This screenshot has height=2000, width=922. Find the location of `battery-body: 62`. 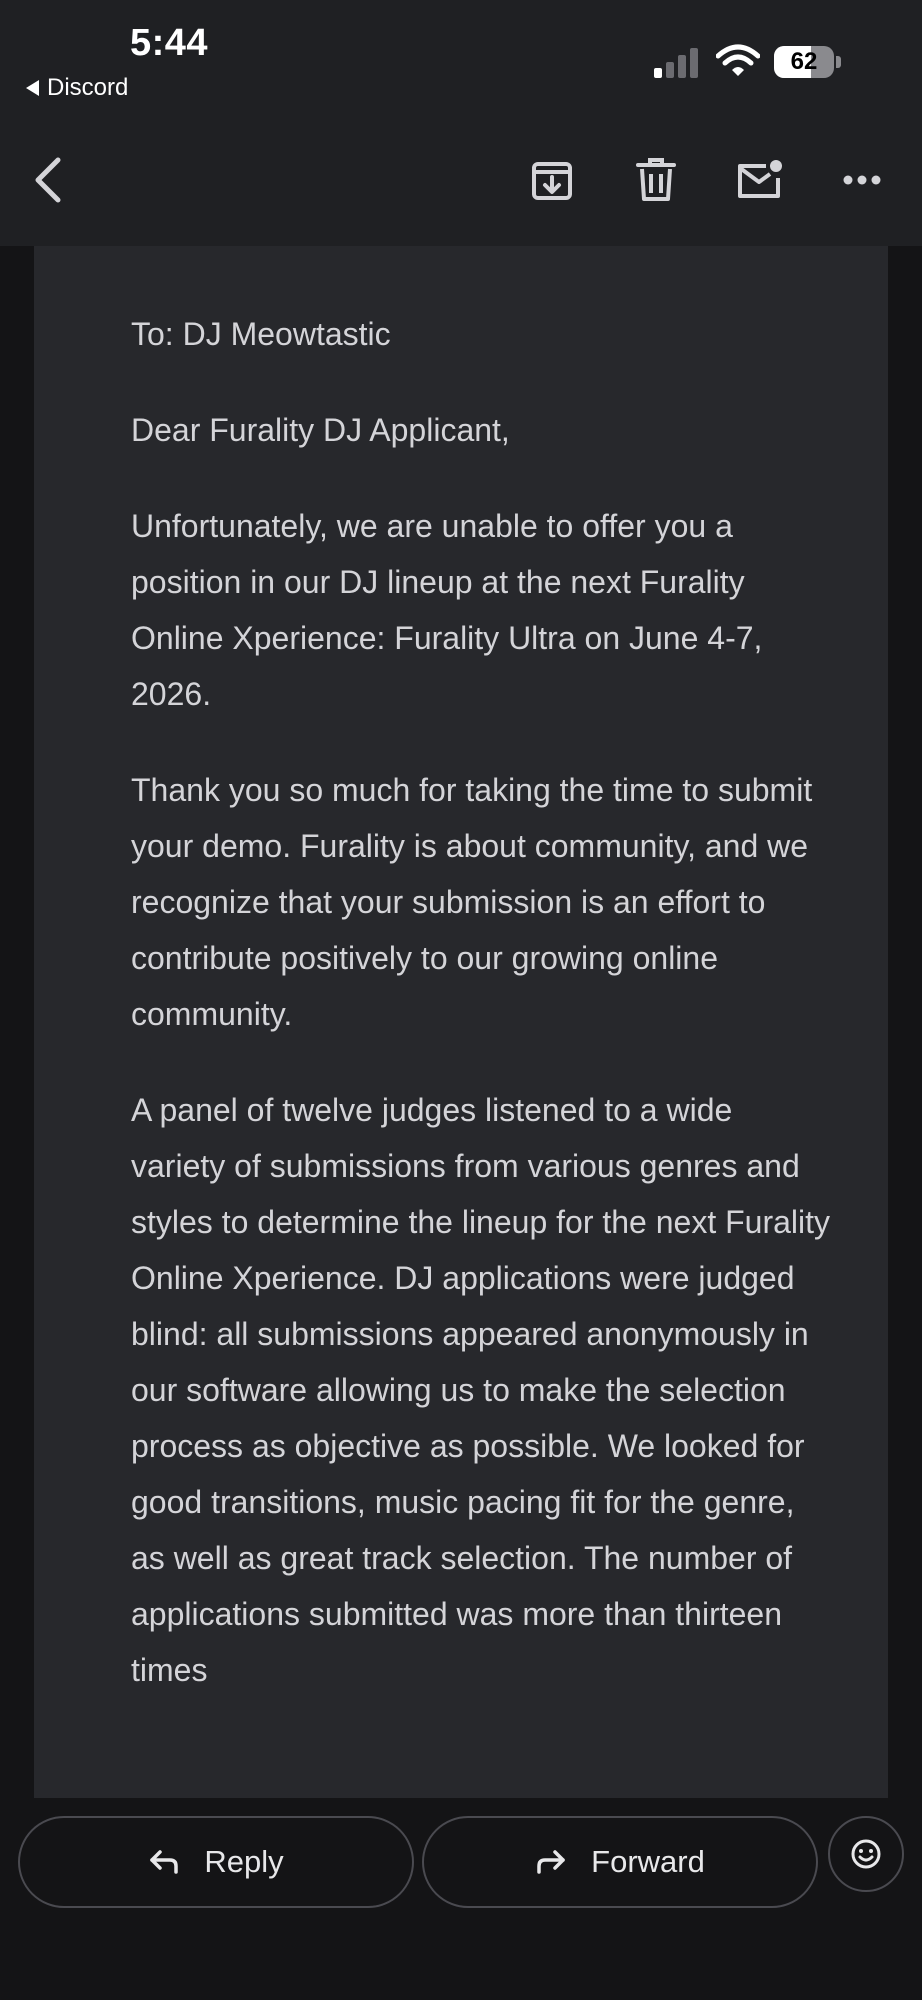

battery-body: 62 is located at coordinates (804, 62).